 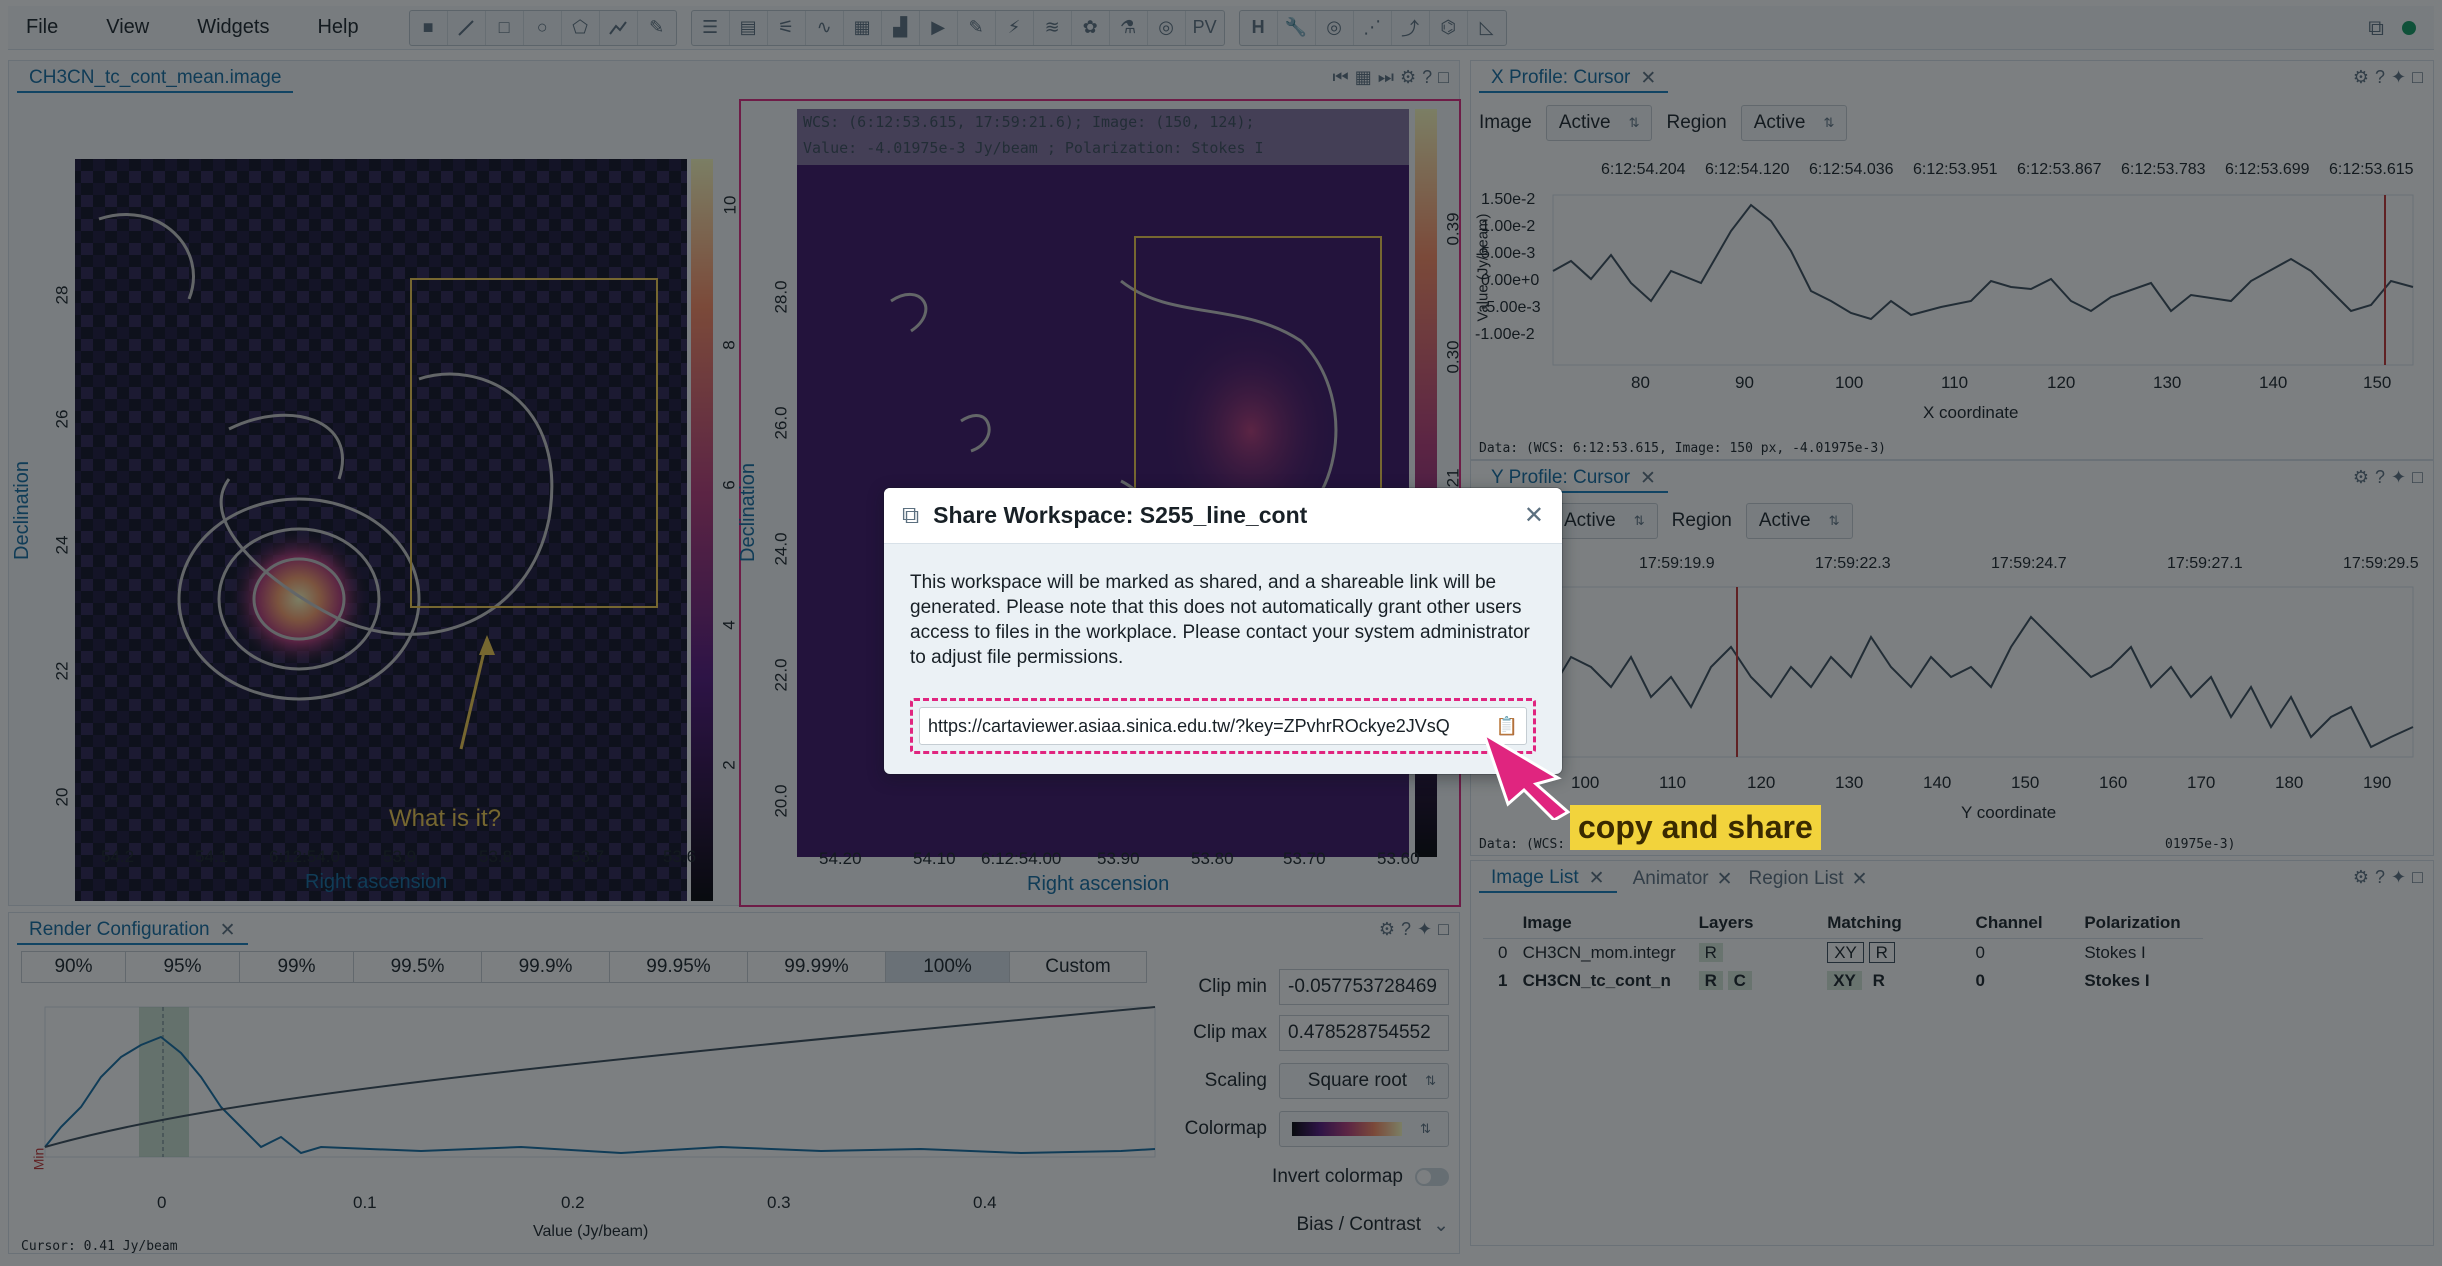 What do you see at coordinates (711, 27) in the screenshot?
I see `log-widget-icon: ☰` at bounding box center [711, 27].